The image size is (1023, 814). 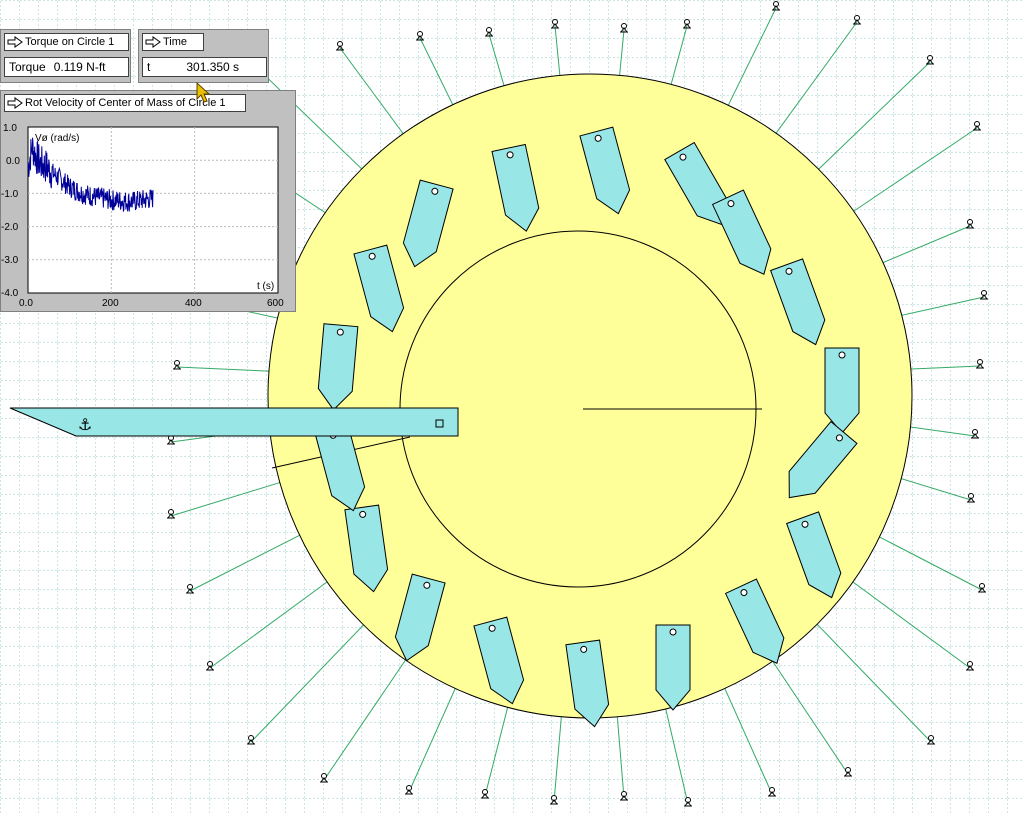 I want to click on plot-xlabel: t (s), so click(x=265, y=286).